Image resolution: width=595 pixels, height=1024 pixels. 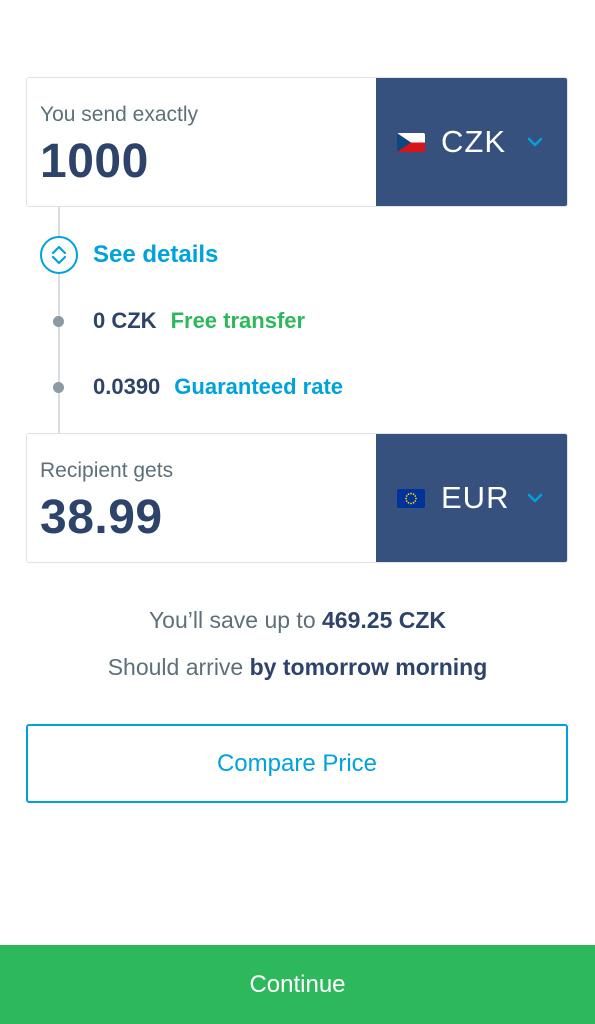 What do you see at coordinates (59, 255) in the screenshot?
I see `expand-collapse-icon` at bounding box center [59, 255].